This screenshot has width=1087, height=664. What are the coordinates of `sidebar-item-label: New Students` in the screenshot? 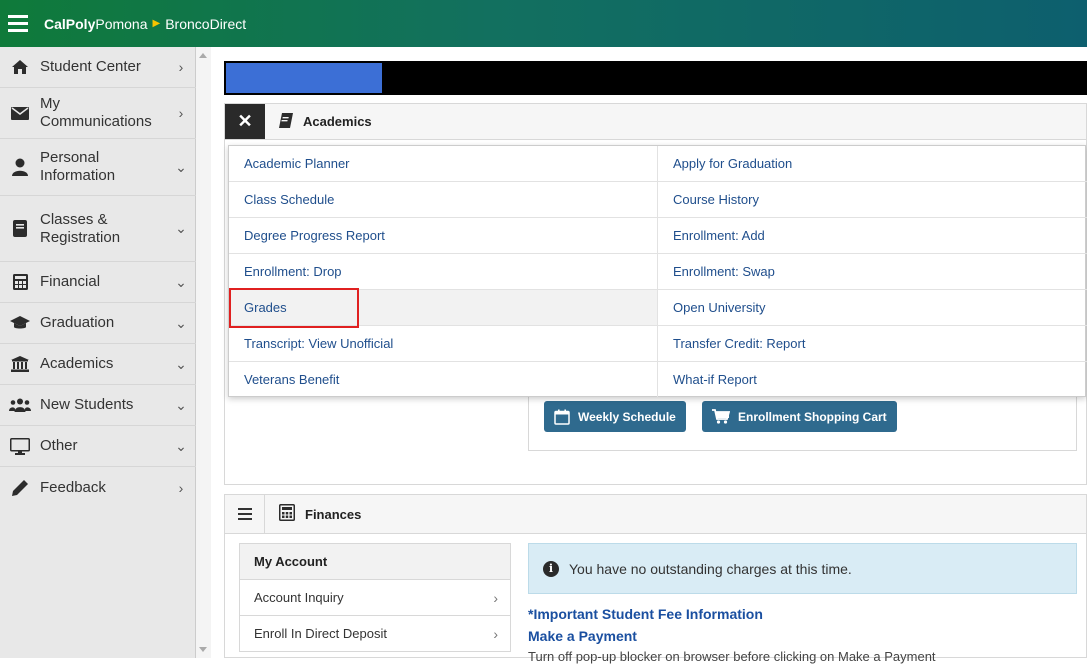 It's located at (87, 404).